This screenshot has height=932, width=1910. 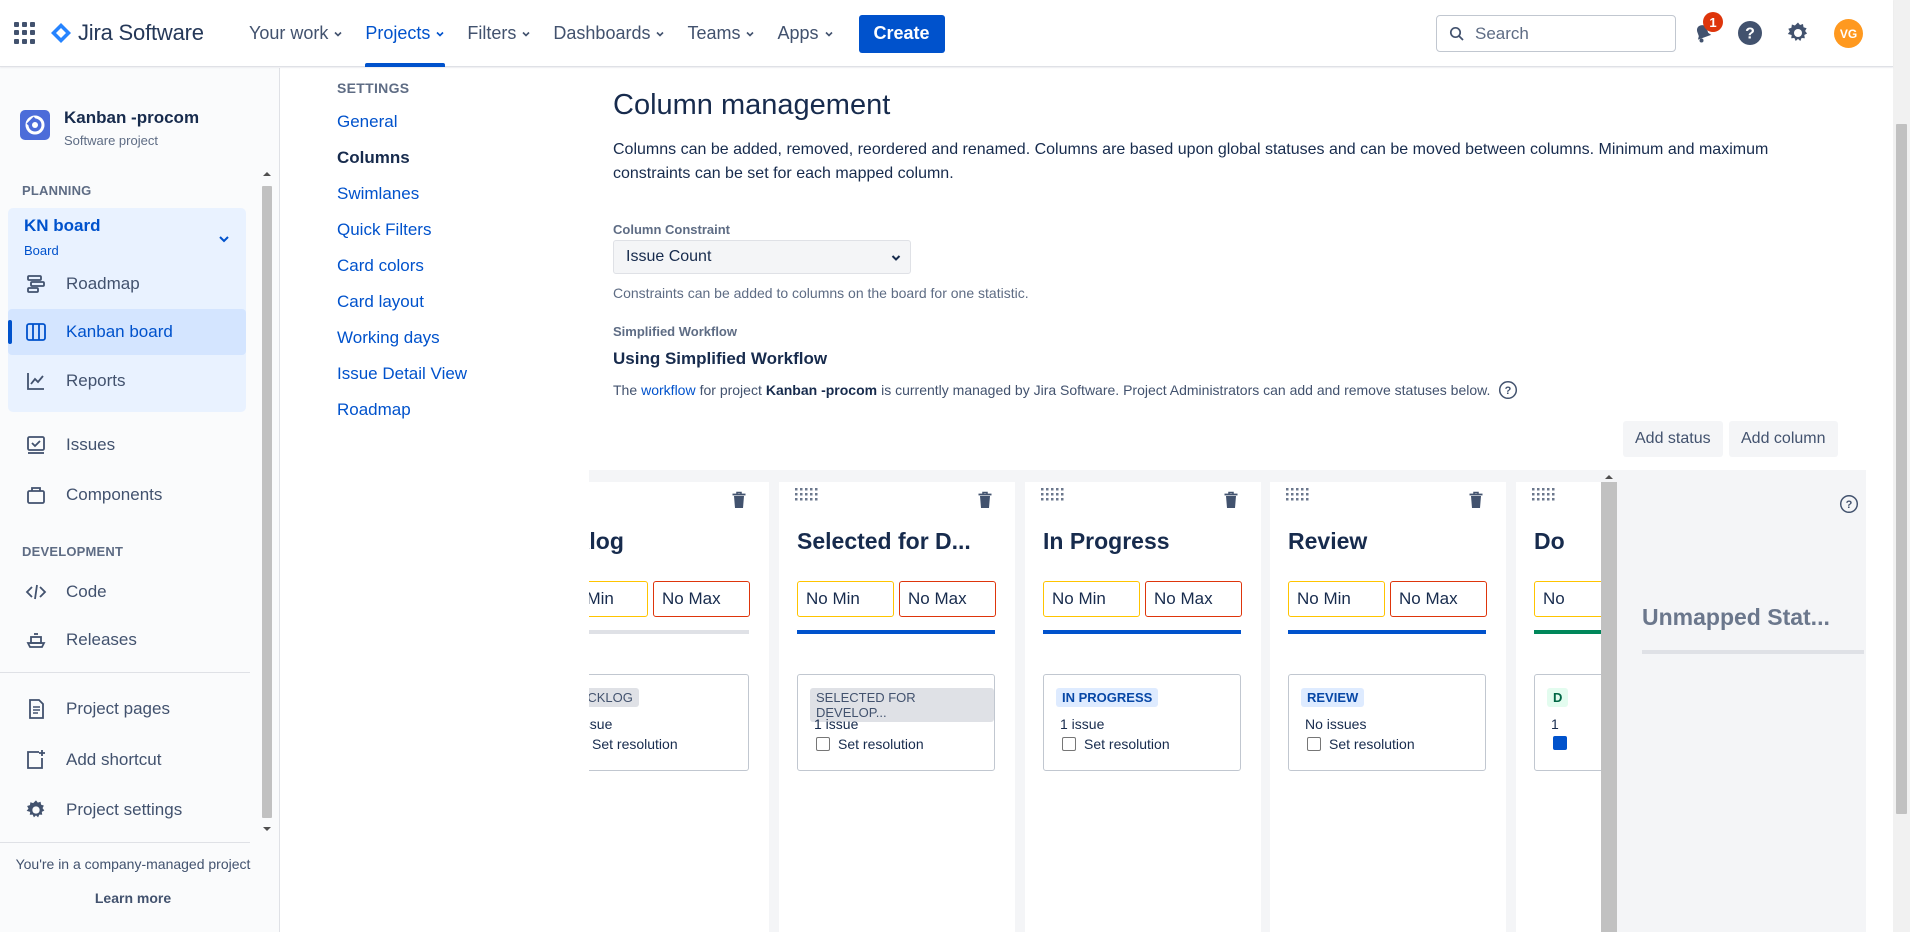 What do you see at coordinates (267, 829) in the screenshot?
I see `scroll-down-icon` at bounding box center [267, 829].